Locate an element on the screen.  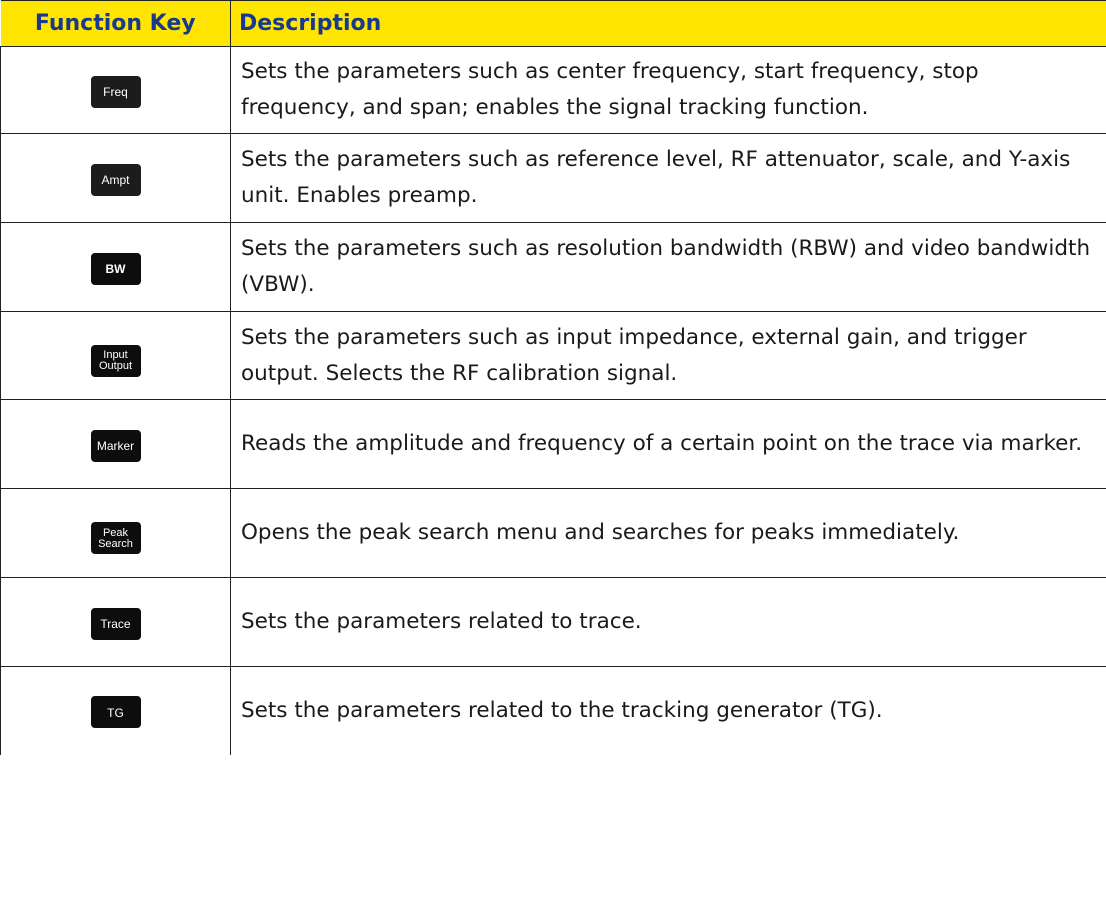
bw-key-icon: BW is located at coordinates (115, 268).